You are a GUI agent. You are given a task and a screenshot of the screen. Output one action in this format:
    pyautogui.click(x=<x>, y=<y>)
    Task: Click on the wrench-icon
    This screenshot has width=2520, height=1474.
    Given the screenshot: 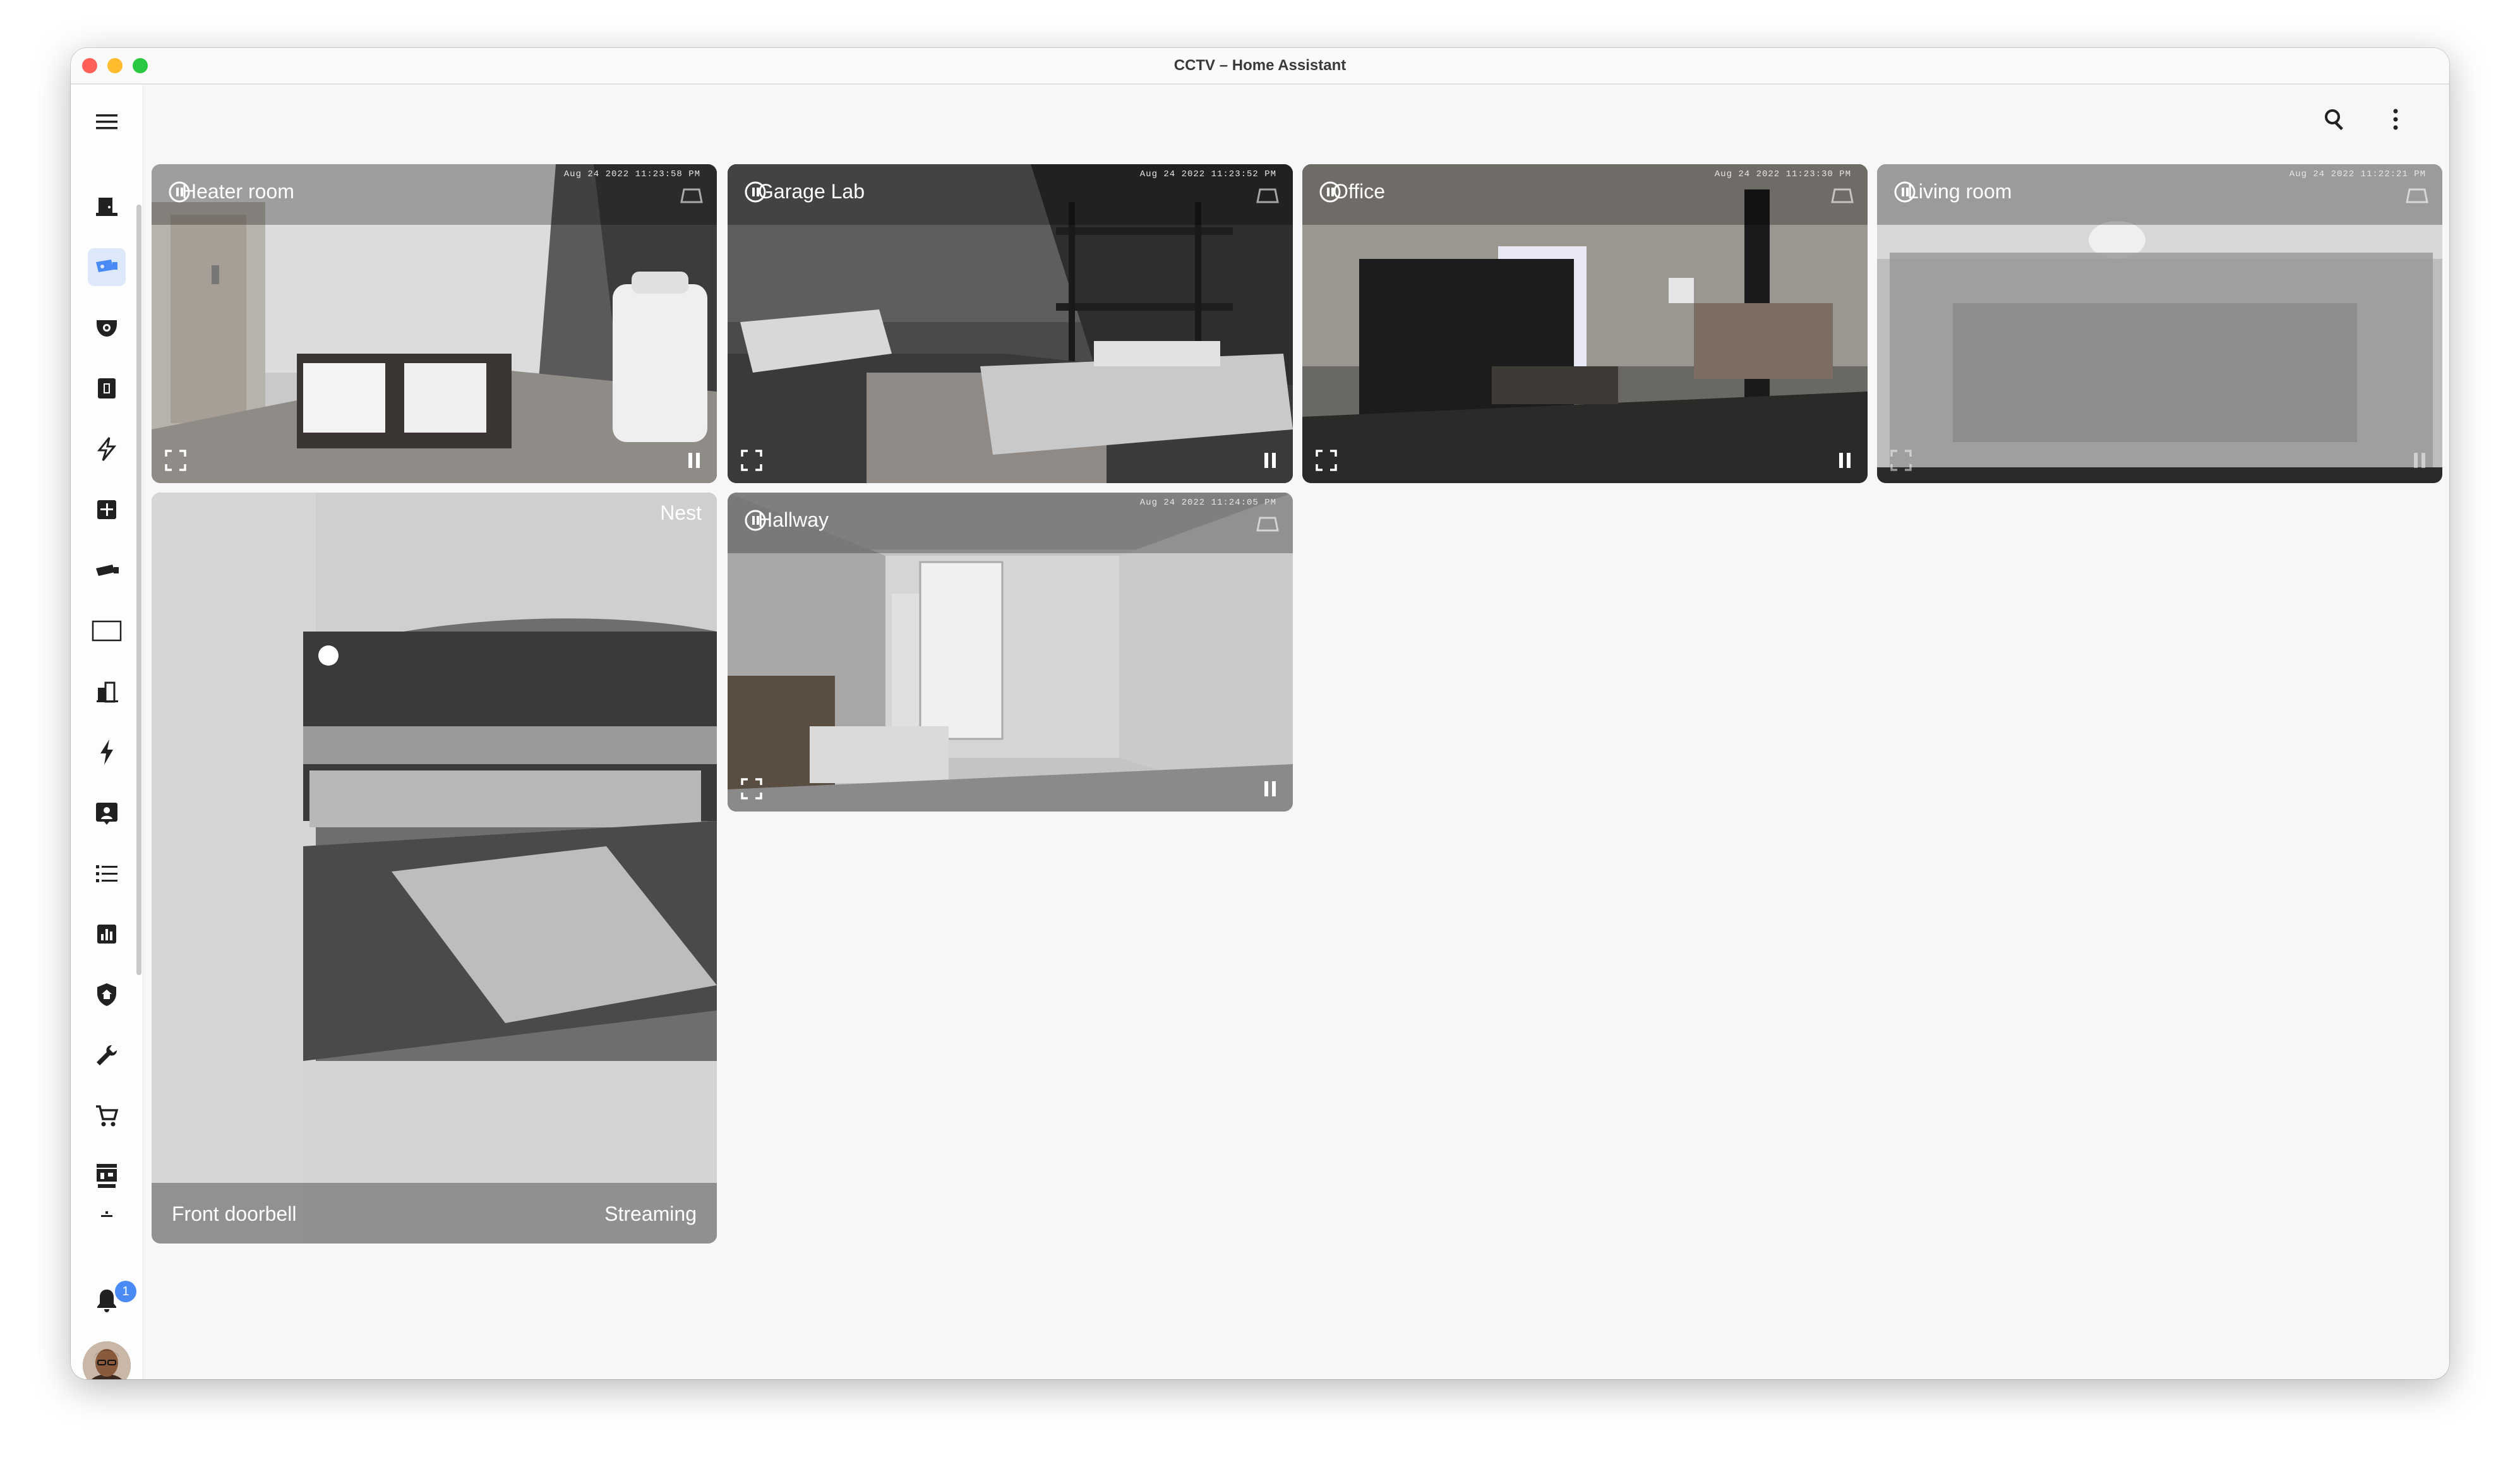 What is the action you would take?
    pyautogui.click(x=107, y=1055)
    